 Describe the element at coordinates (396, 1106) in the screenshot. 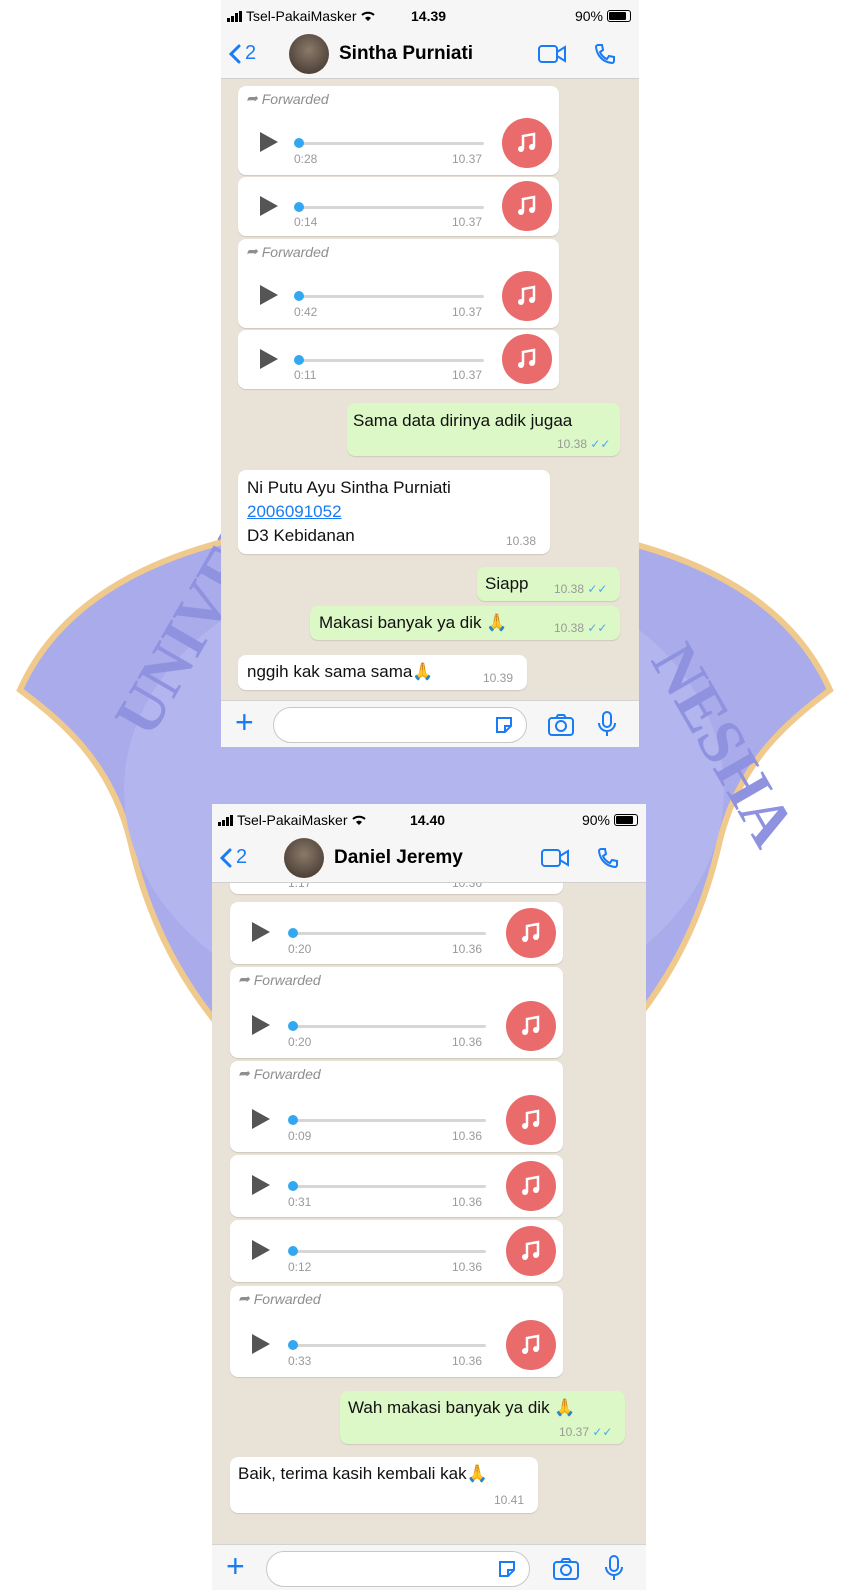

I see `audio-message: ➦ Forwarded 0:09 10.36` at that location.